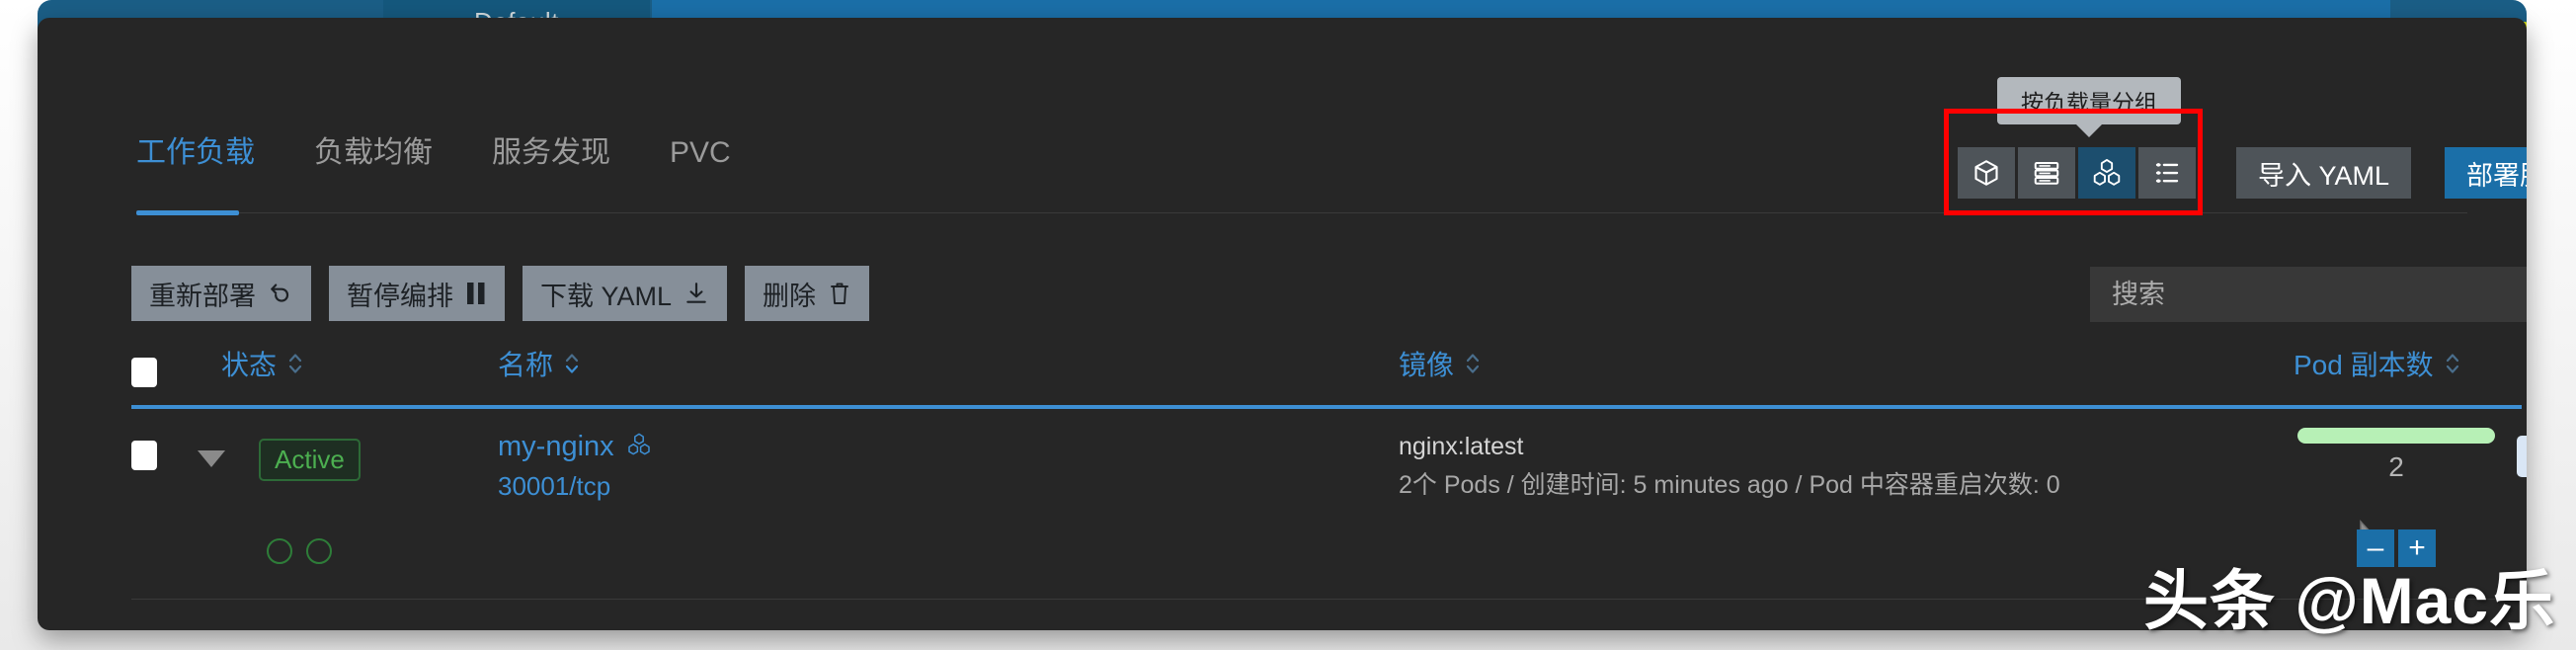 This screenshot has height=650, width=2576. I want to click on column-header-name: 名称, so click(539, 363).